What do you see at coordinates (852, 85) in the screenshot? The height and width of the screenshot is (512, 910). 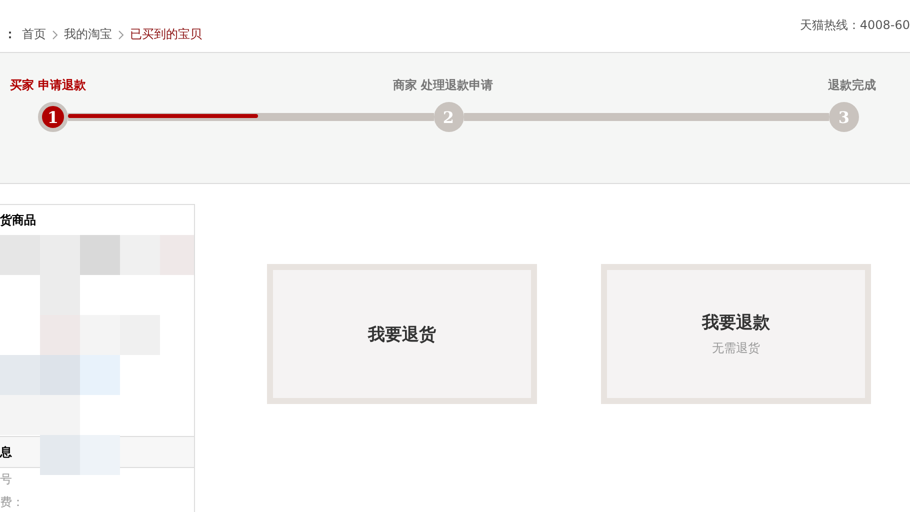 I see `step-label: 退款完成` at bounding box center [852, 85].